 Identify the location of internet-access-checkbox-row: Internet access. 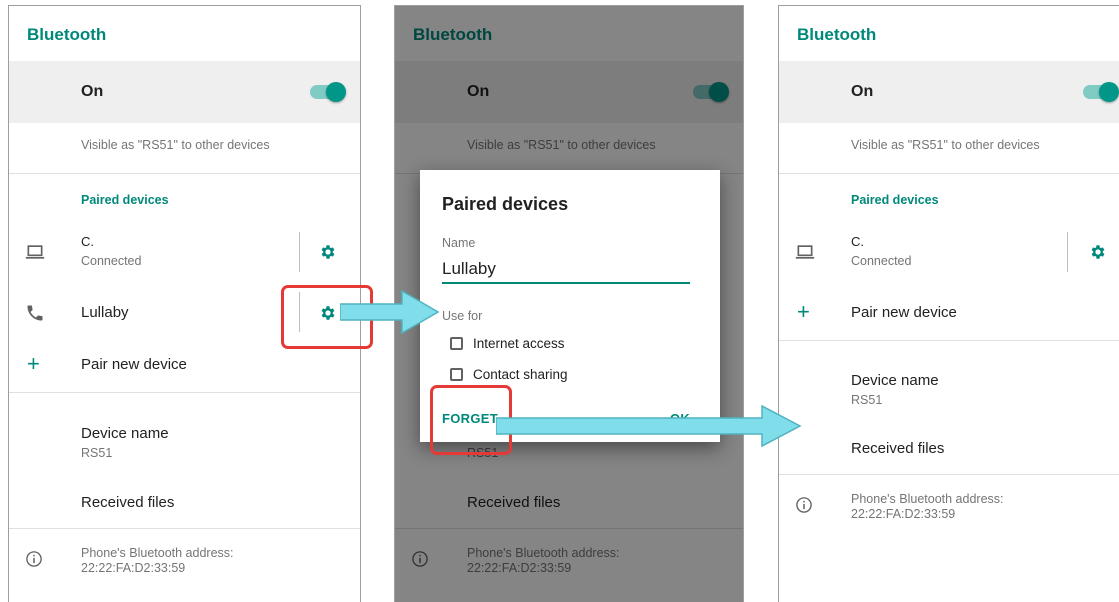
(507, 343).